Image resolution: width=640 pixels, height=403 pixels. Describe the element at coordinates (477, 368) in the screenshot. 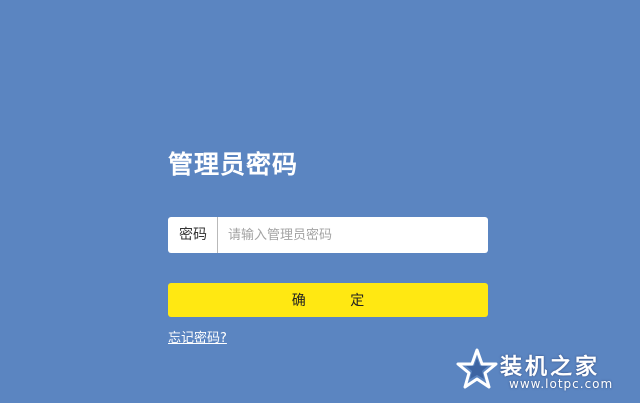

I see `star-icon` at that location.